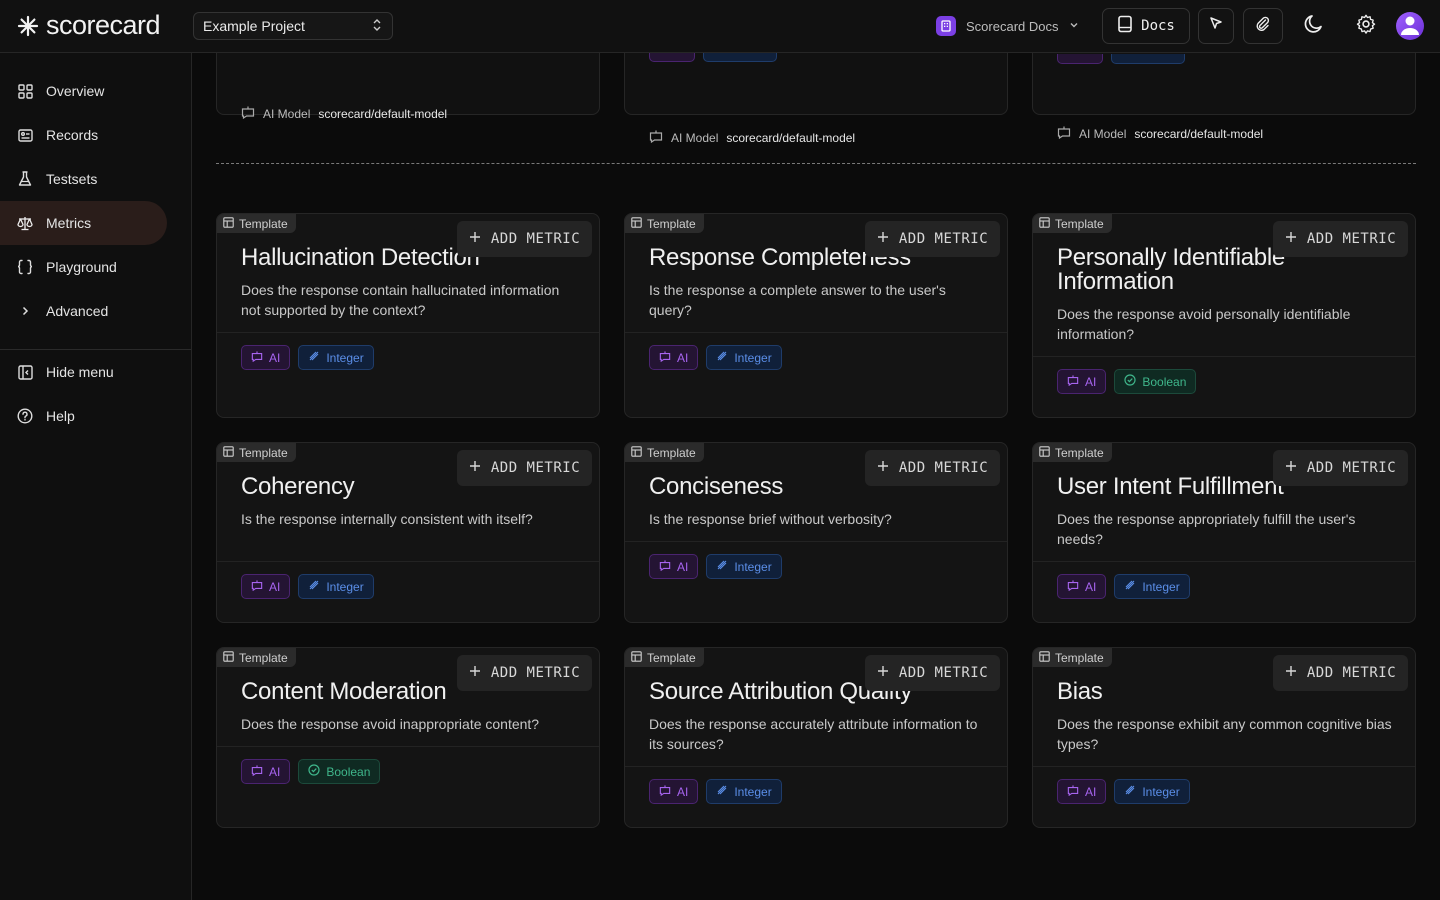  I want to click on project-select: Example Project, so click(293, 26).